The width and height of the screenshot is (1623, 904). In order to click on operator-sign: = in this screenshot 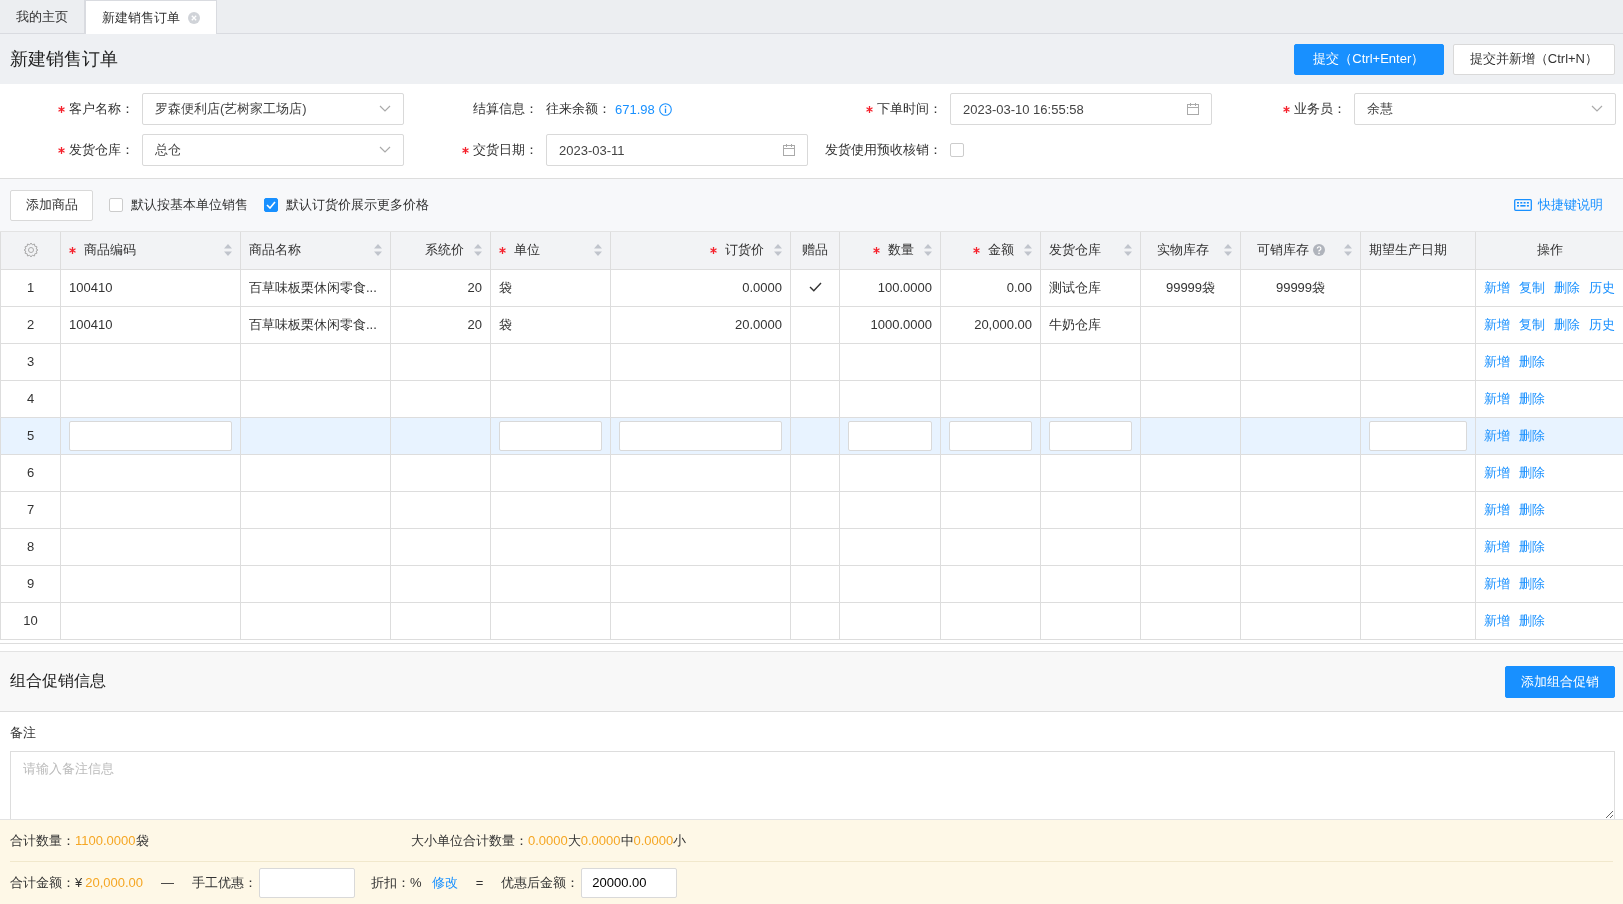, I will do `click(479, 882)`.